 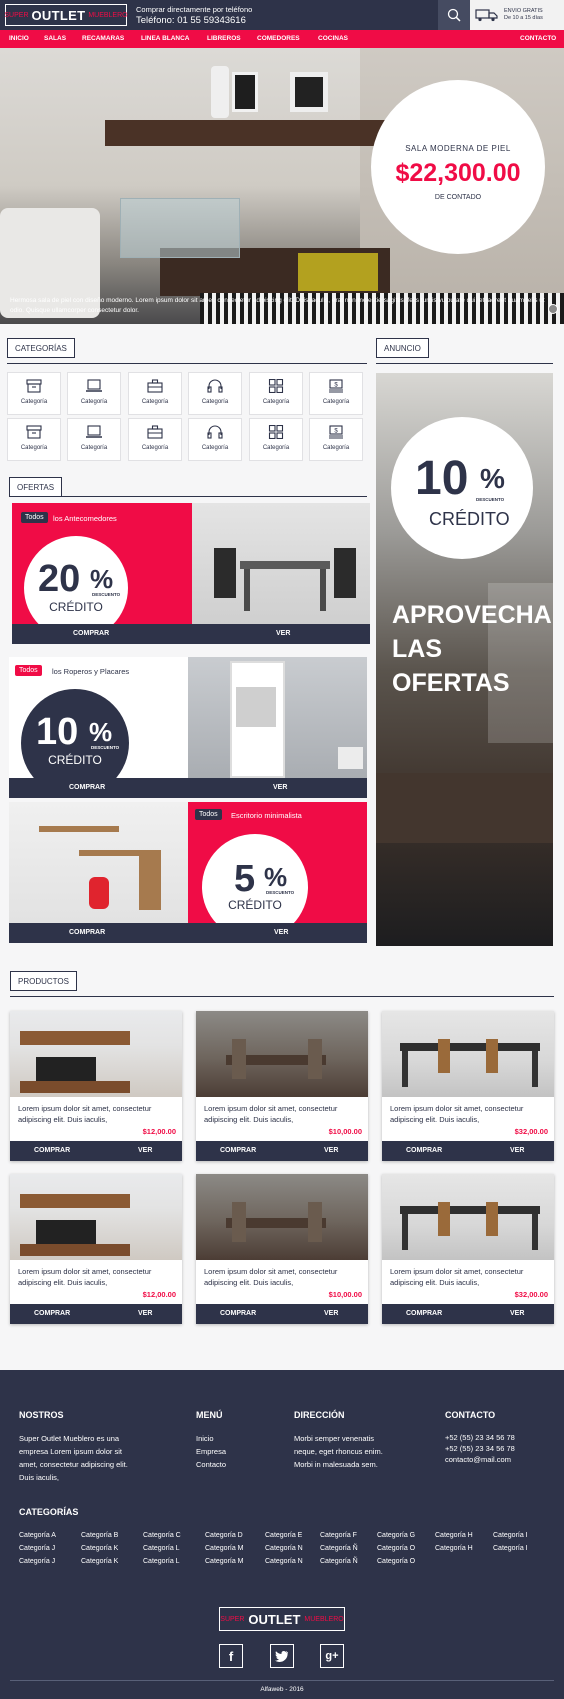 What do you see at coordinates (37, 1535) in the screenshot?
I see `footer-category-link: Categoría A` at bounding box center [37, 1535].